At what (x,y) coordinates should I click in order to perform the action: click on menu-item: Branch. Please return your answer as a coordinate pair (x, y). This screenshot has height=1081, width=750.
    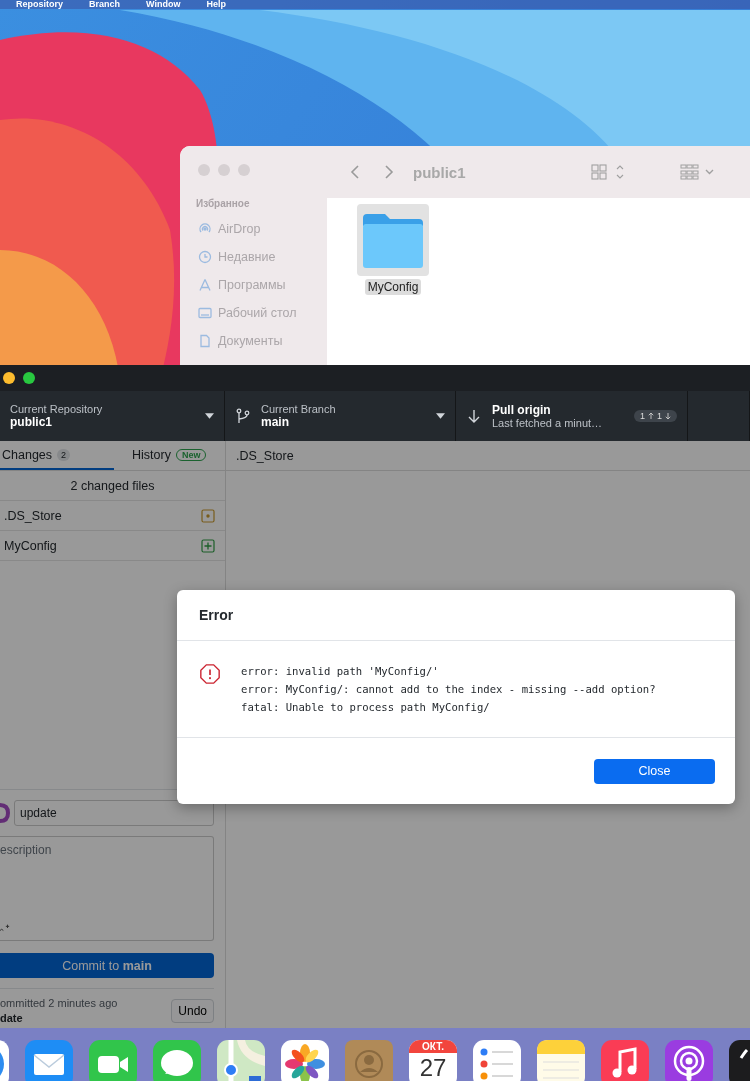
    Looking at the image, I should click on (105, 4).